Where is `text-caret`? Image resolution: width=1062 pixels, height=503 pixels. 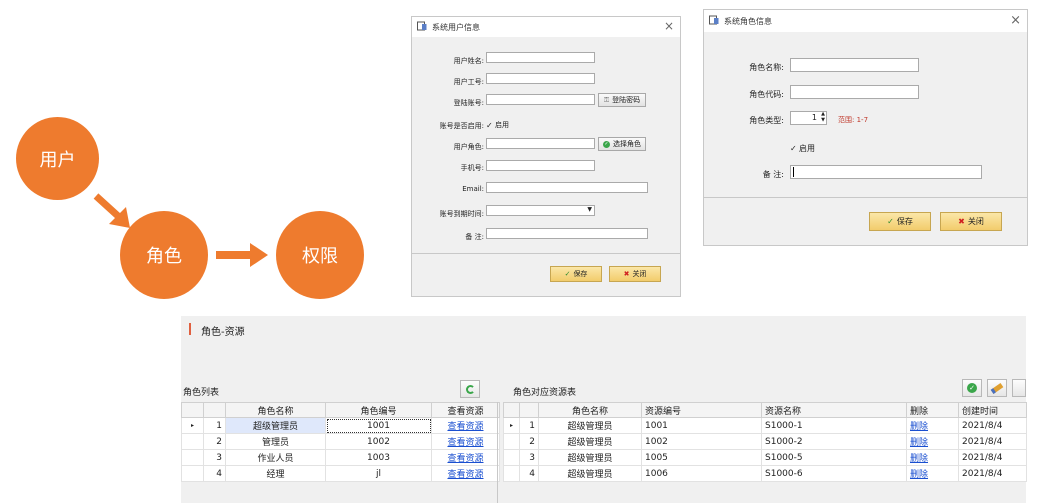
text-caret is located at coordinates (793, 172).